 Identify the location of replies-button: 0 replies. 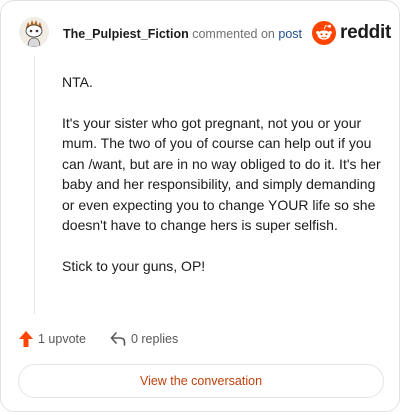
(144, 339).